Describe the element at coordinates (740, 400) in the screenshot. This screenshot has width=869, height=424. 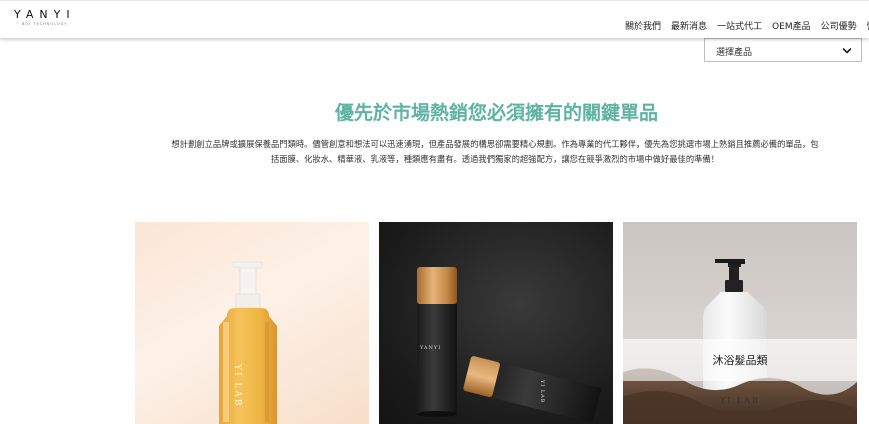
I see `card-3-bottle-brand: YI LAB` at that location.